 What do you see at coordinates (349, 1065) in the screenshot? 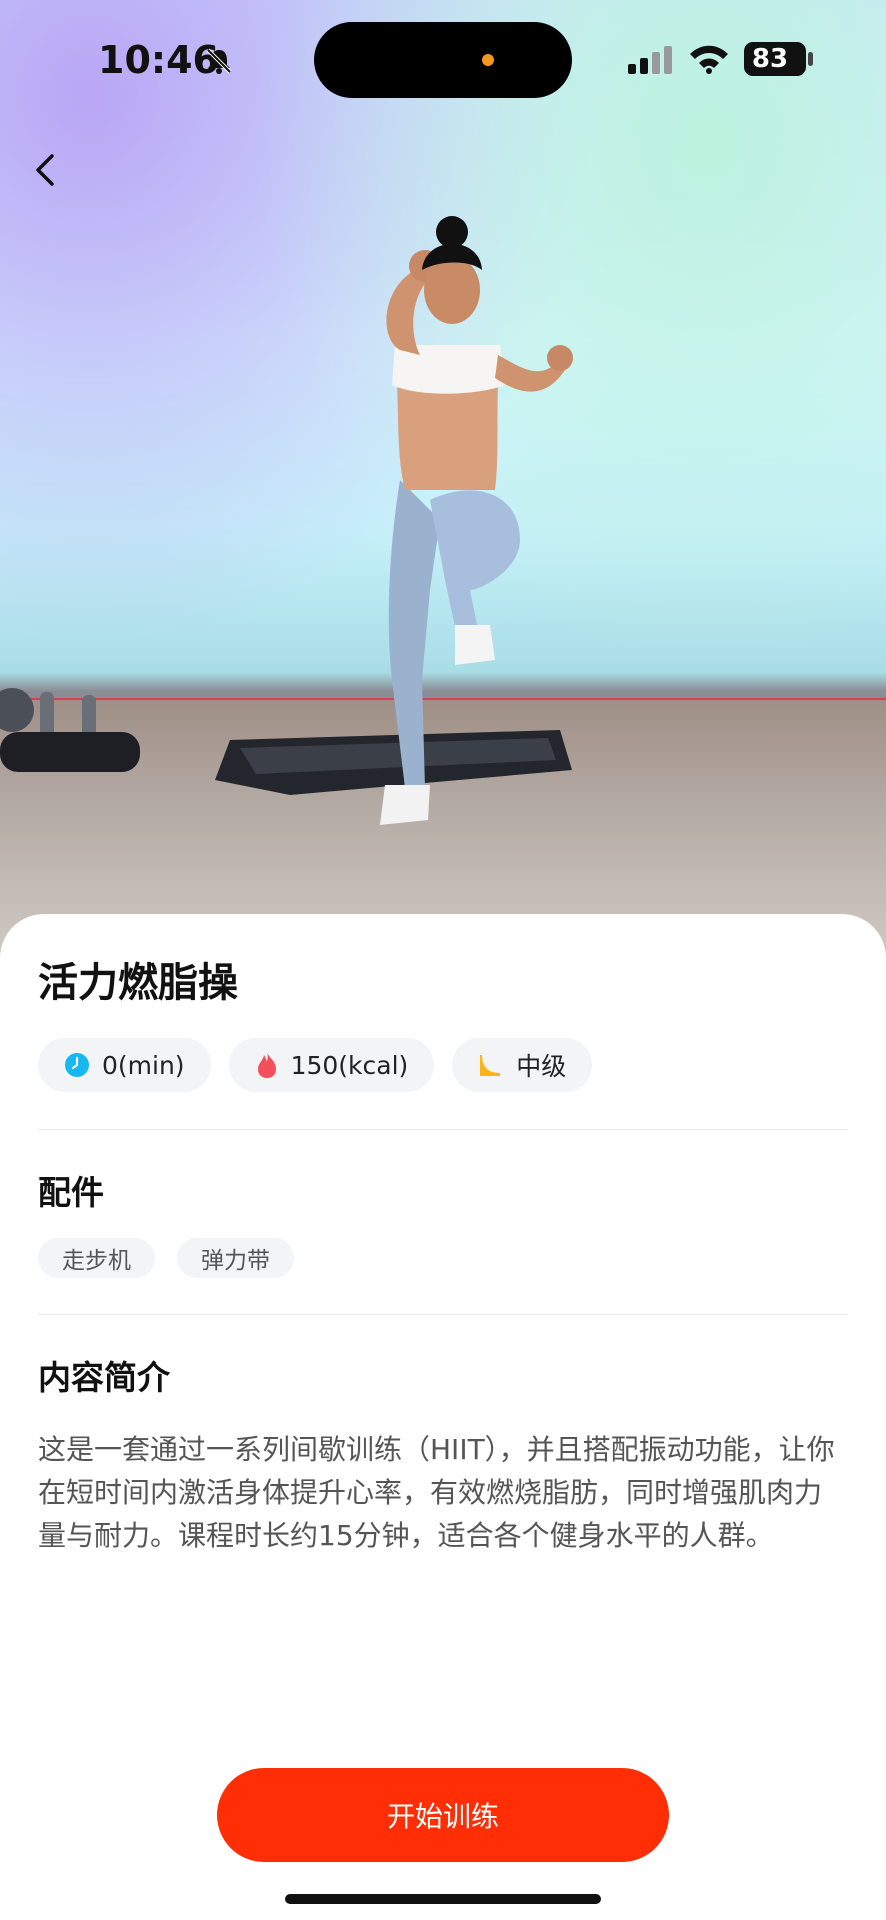
I see `calories-label: 150(kcal)` at bounding box center [349, 1065].